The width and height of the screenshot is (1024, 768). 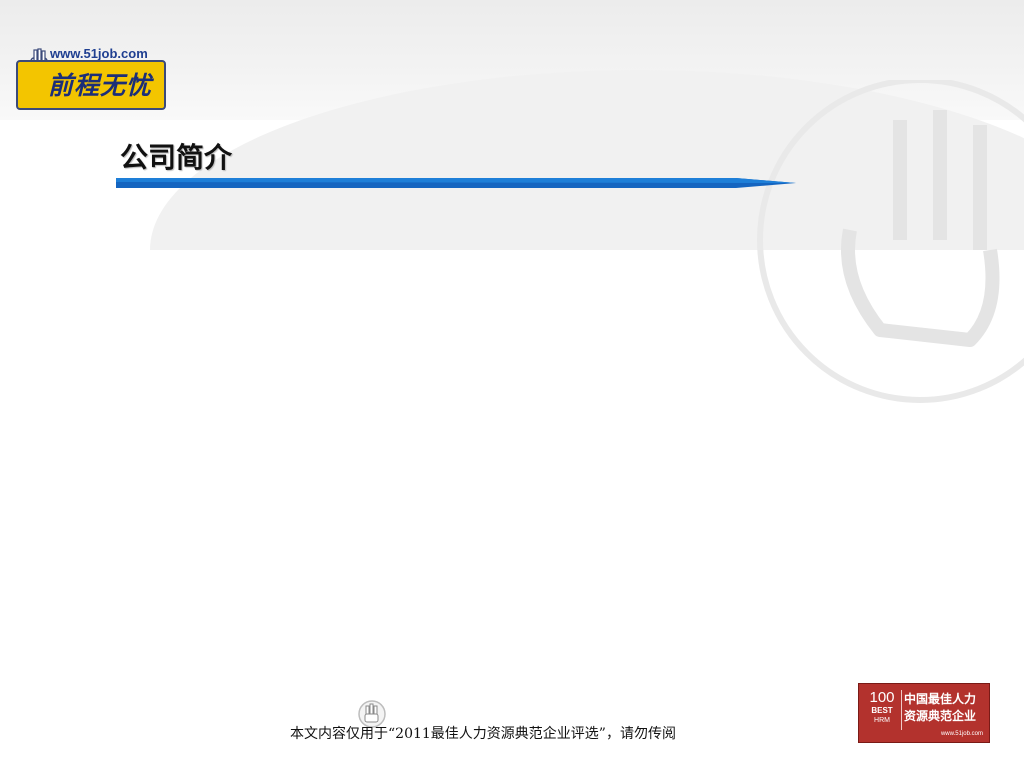 I want to click on footer-notice: 本文内容仅用于“2011最佳人力资源典范企业评选”，请勿传阅, so click(x=483, y=734).